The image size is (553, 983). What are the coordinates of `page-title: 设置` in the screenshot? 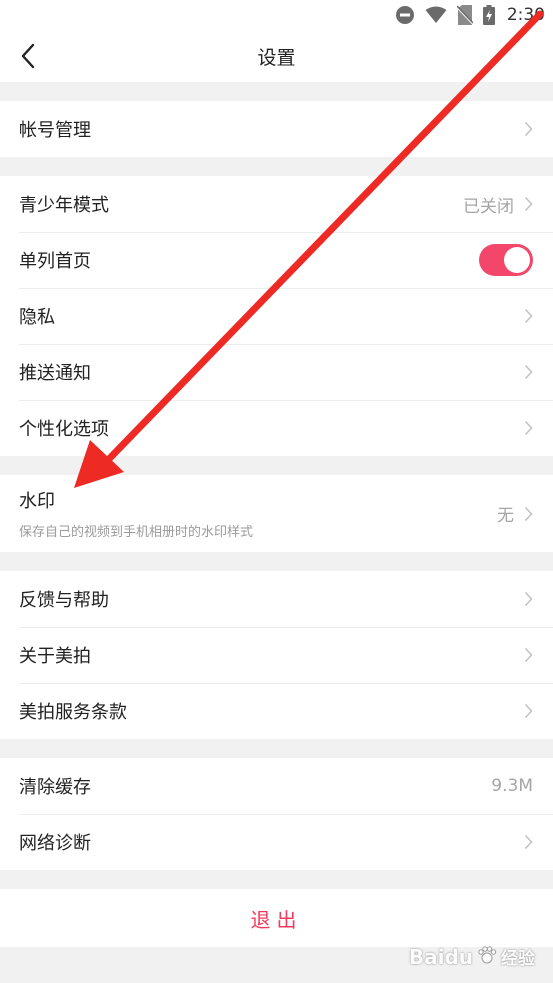 It's located at (276, 57).